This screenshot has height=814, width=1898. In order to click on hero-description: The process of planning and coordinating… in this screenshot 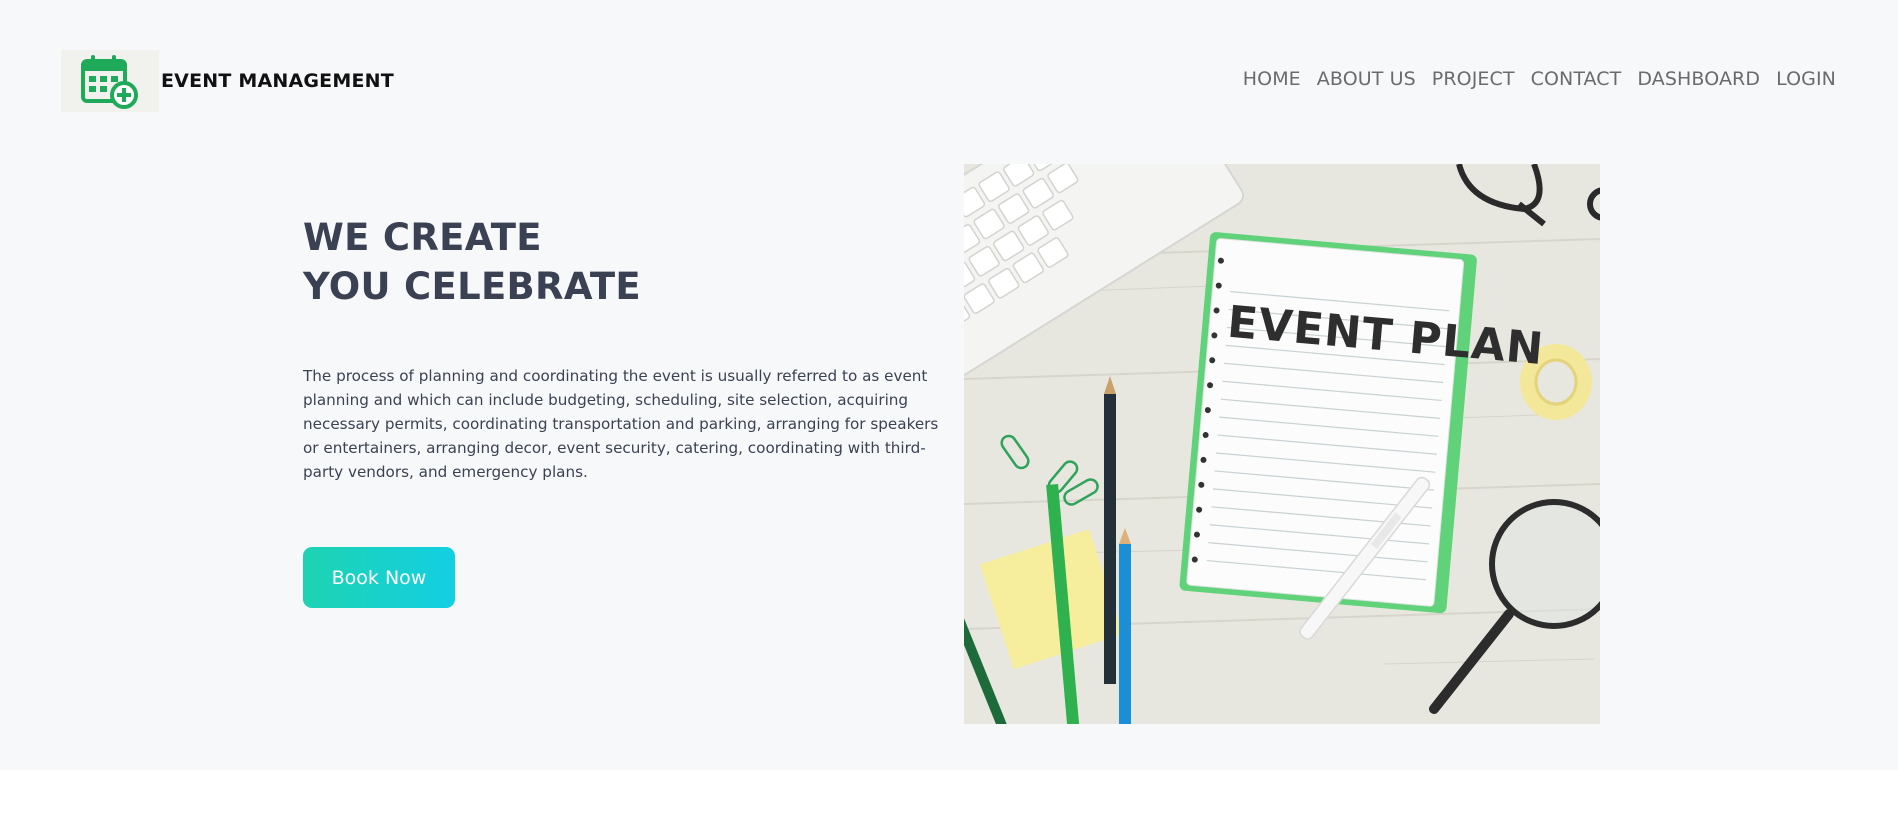, I will do `click(621, 424)`.